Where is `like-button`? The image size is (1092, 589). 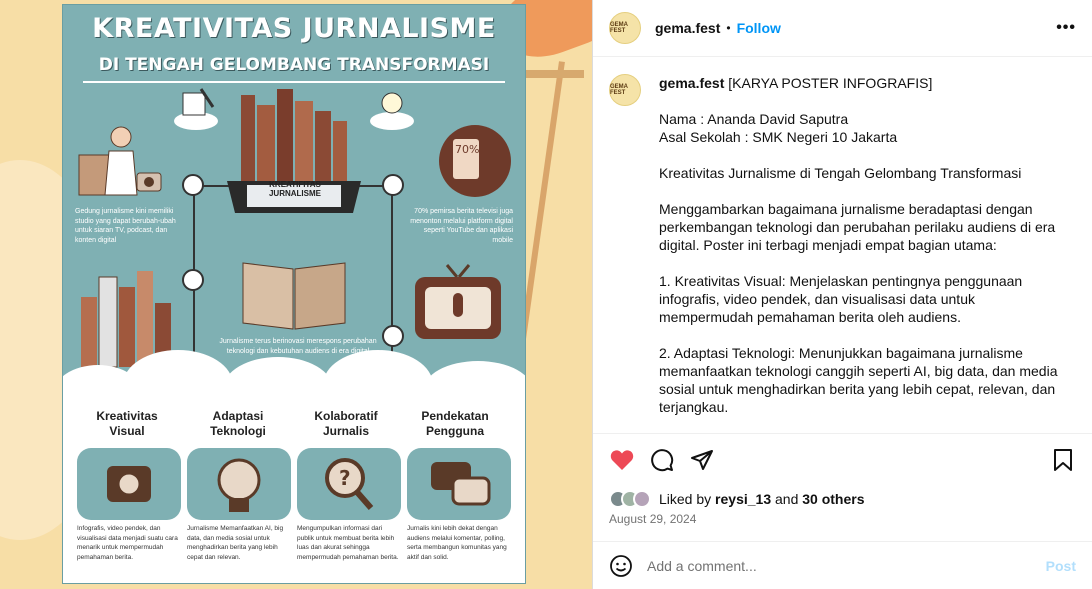 like-button is located at coordinates (622, 460).